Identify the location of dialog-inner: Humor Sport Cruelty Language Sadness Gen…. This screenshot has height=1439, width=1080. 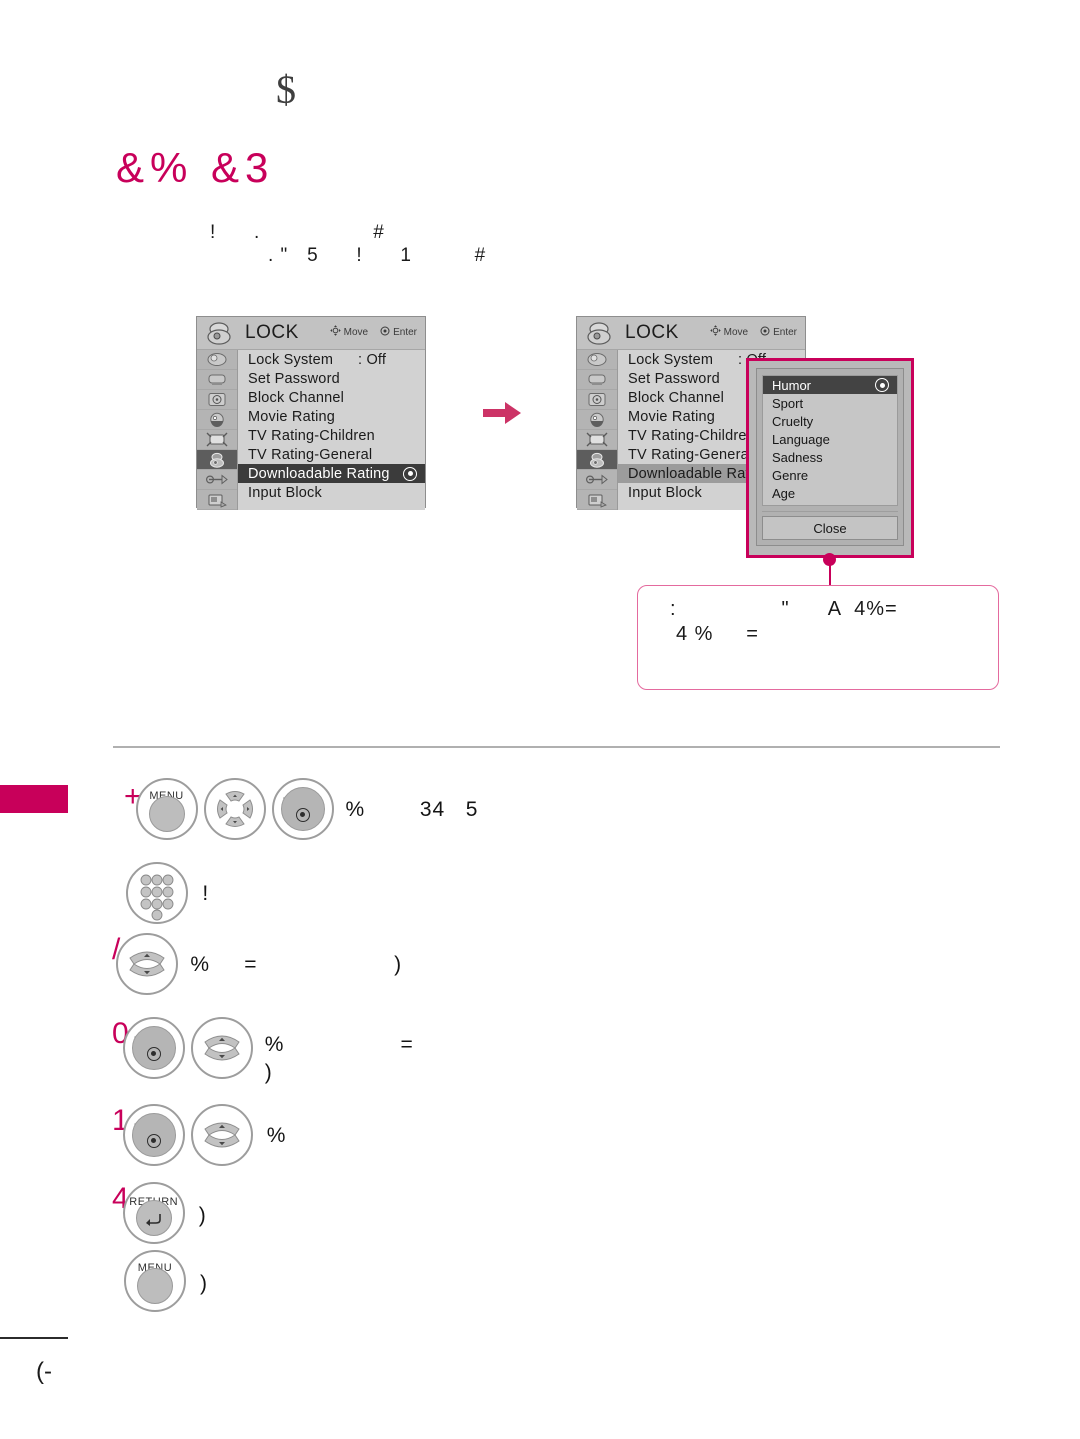
(830, 457).